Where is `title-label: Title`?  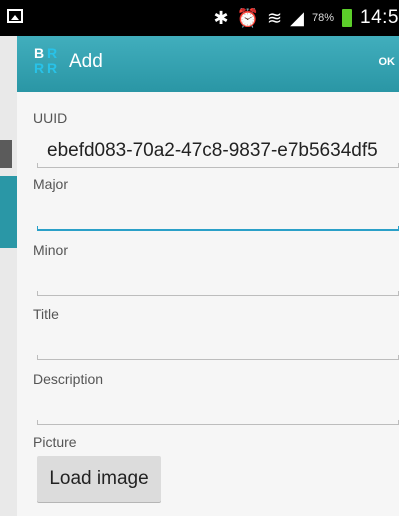 title-label: Title is located at coordinates (46, 314).